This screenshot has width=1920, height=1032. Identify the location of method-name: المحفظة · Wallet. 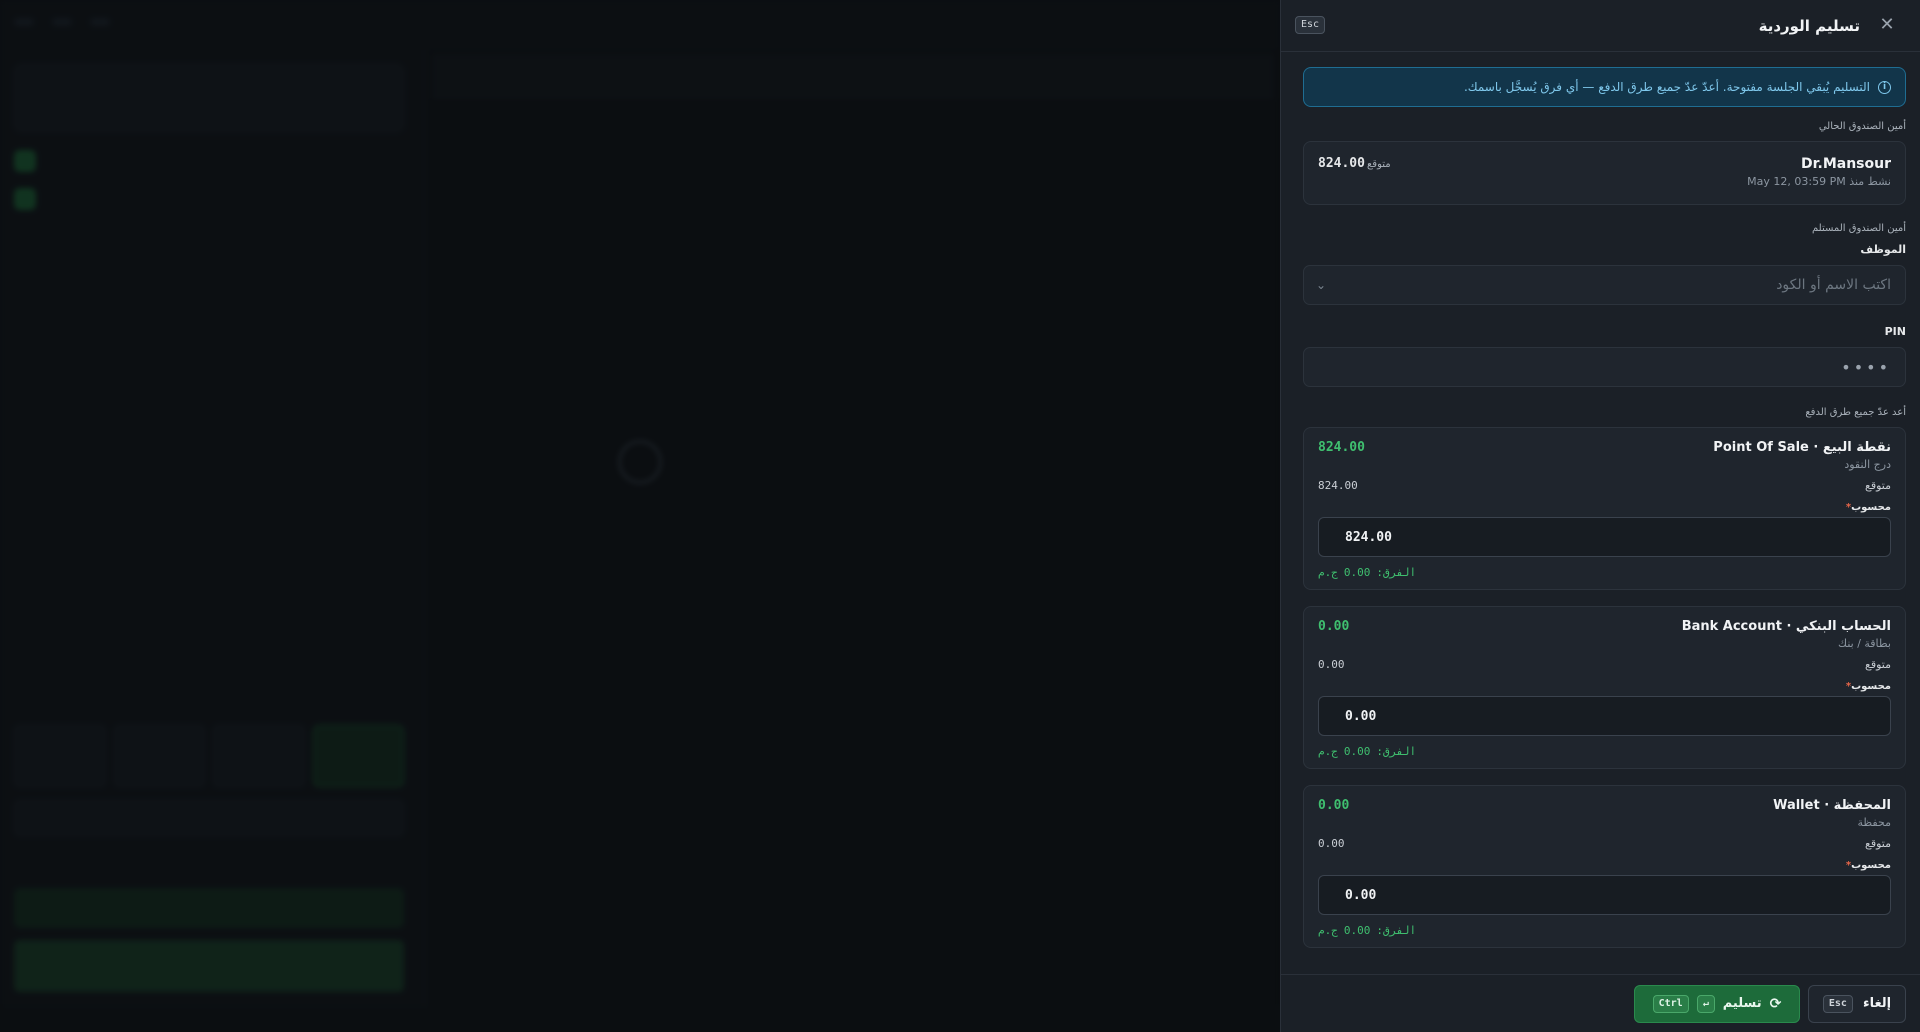
(1832, 805).